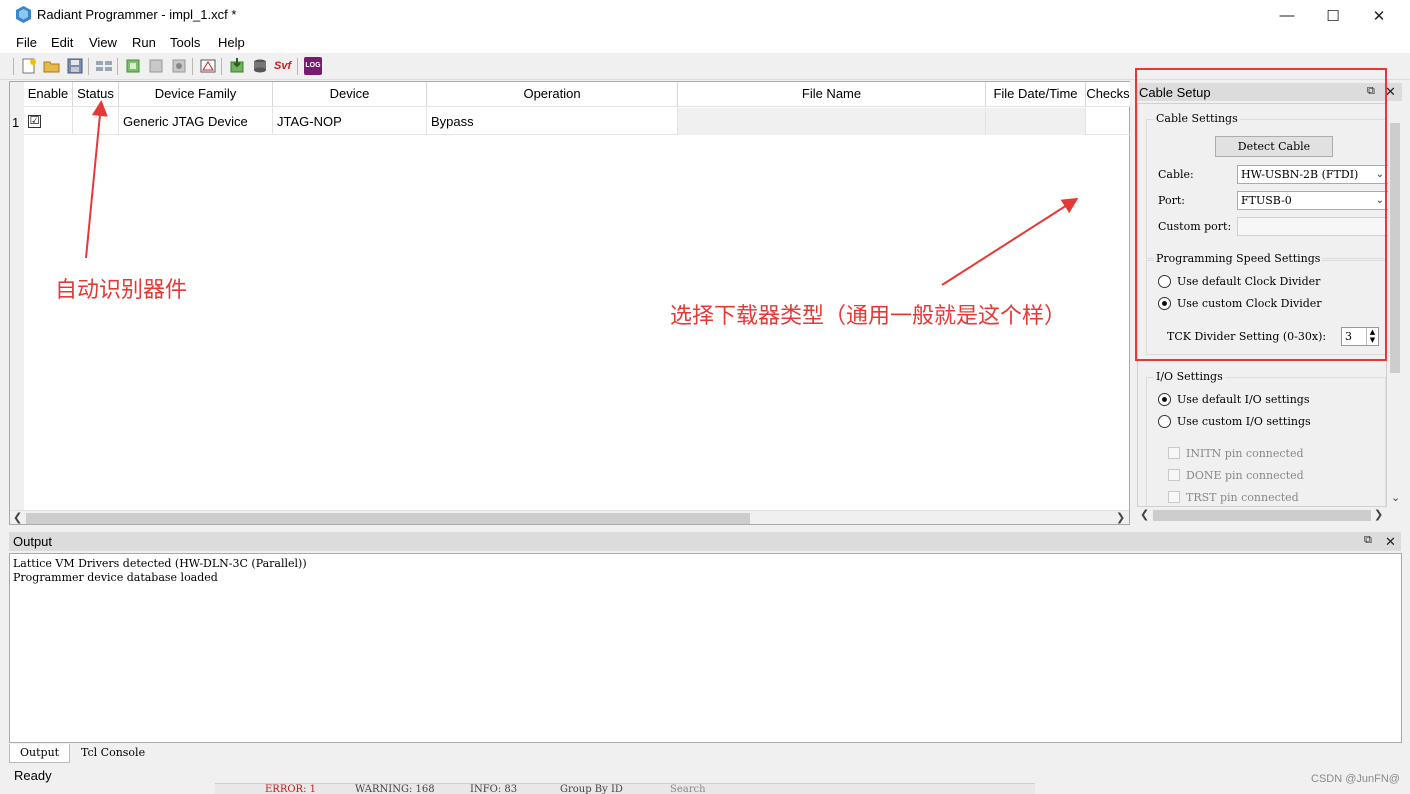 This screenshot has height=794, width=1410. Describe the element at coordinates (96, 179) in the screenshot. I see `arrow-to-detect-icon` at that location.